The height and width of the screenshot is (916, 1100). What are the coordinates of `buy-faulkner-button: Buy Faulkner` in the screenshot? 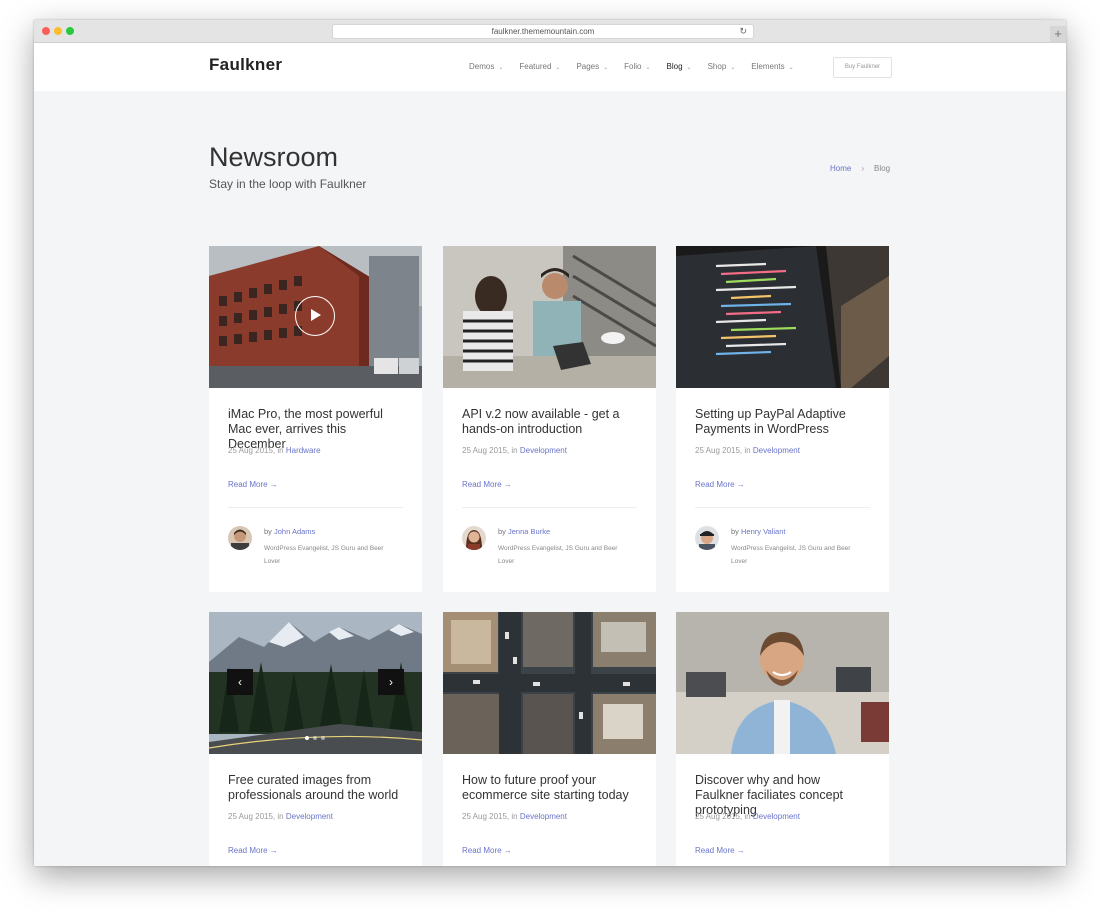 It's located at (862, 67).